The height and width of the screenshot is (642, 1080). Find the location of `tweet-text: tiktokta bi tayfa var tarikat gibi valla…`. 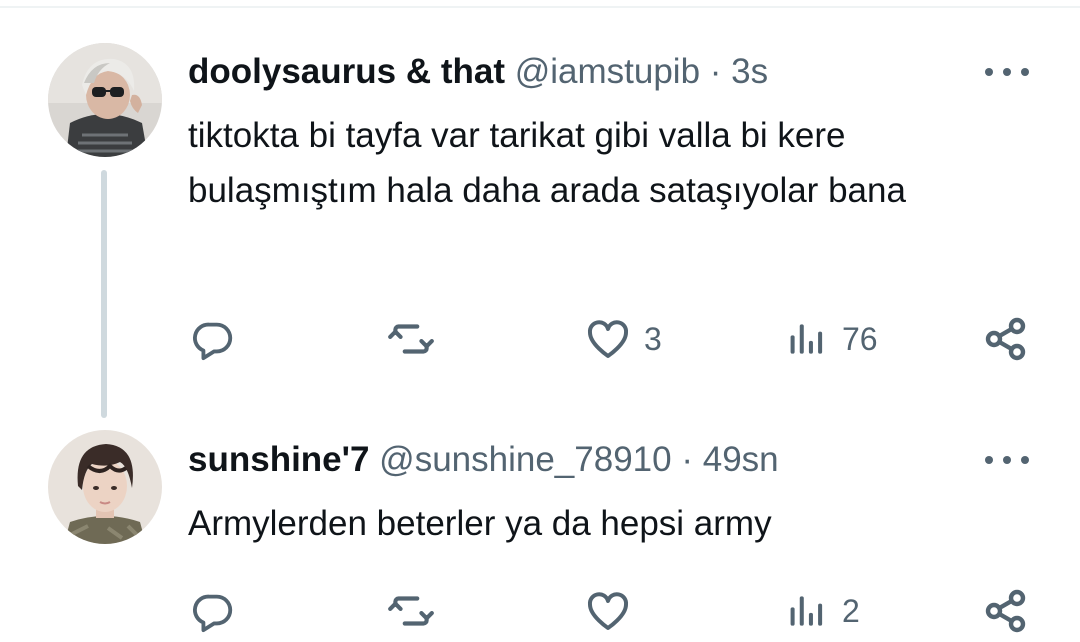

tweet-text: tiktokta bi tayfa var tarikat gibi valla… is located at coordinates (547, 163).